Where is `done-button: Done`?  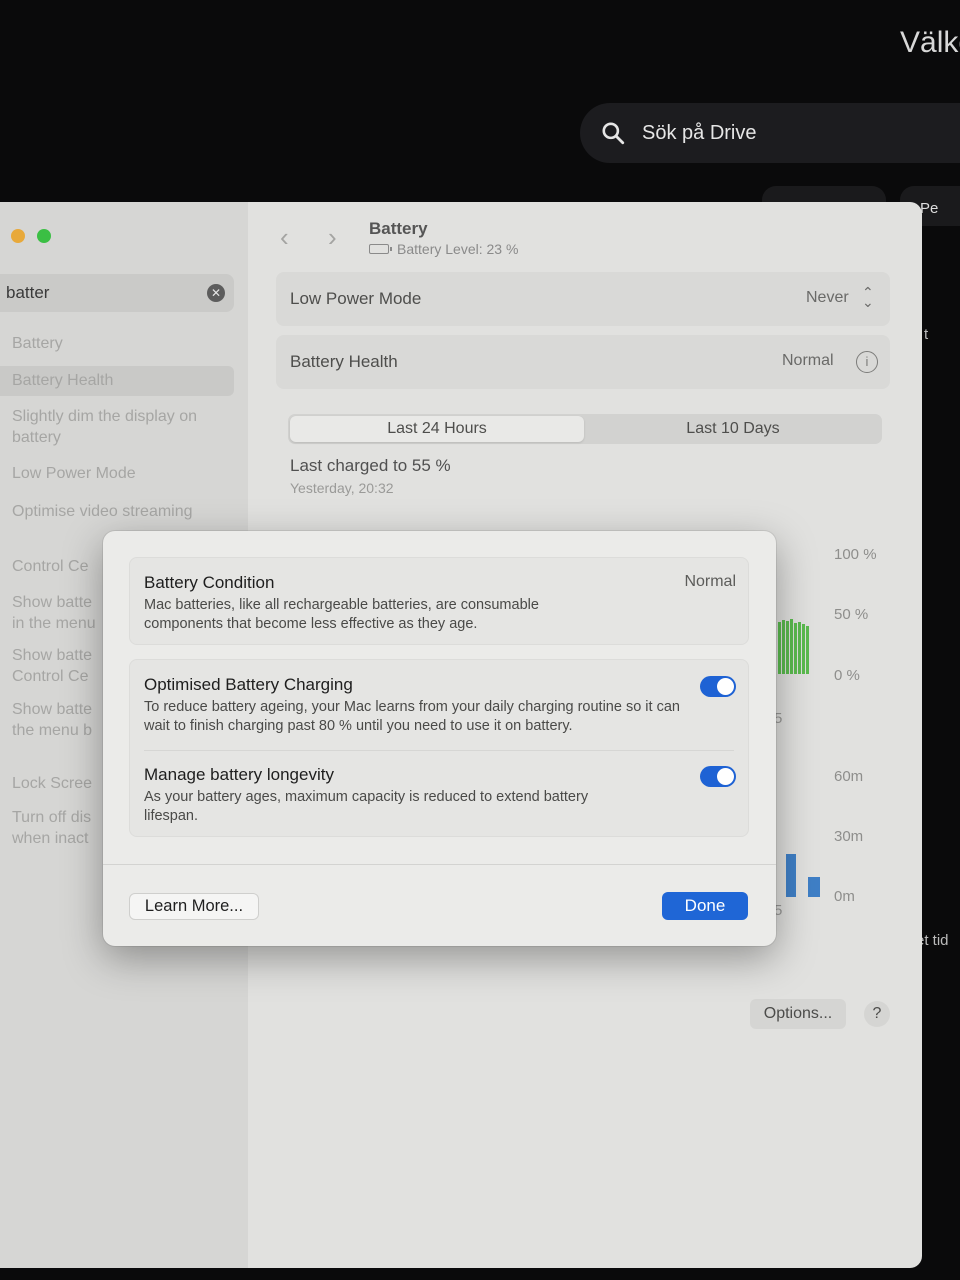 done-button: Done is located at coordinates (705, 906).